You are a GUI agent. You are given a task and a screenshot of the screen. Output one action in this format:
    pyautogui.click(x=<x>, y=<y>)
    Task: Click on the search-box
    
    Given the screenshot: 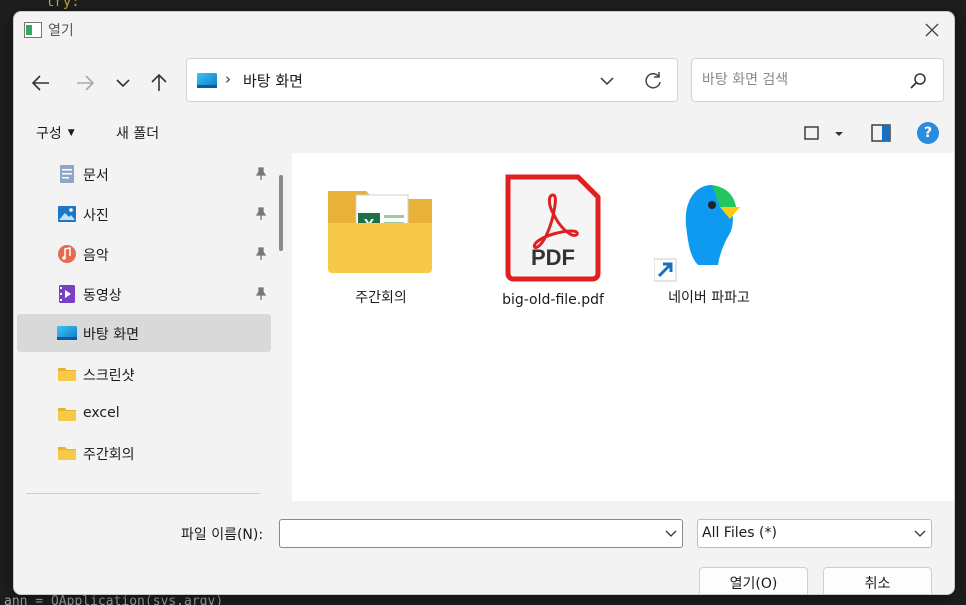 What is the action you would take?
    pyautogui.click(x=817, y=80)
    